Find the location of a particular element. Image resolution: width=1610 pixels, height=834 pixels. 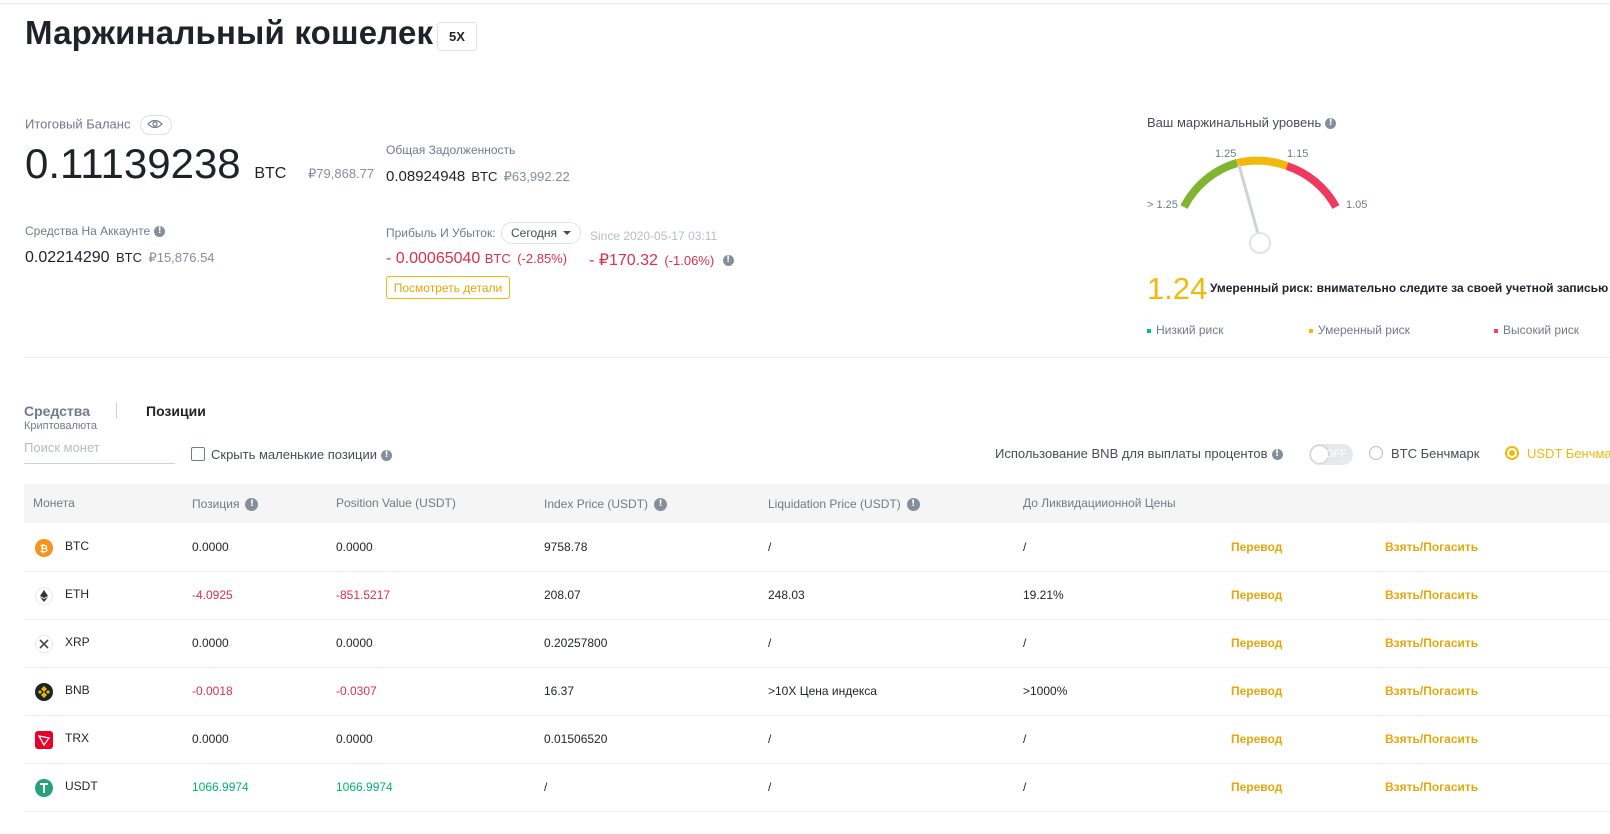

view-details-button: Посмотреть детали is located at coordinates (448, 287).